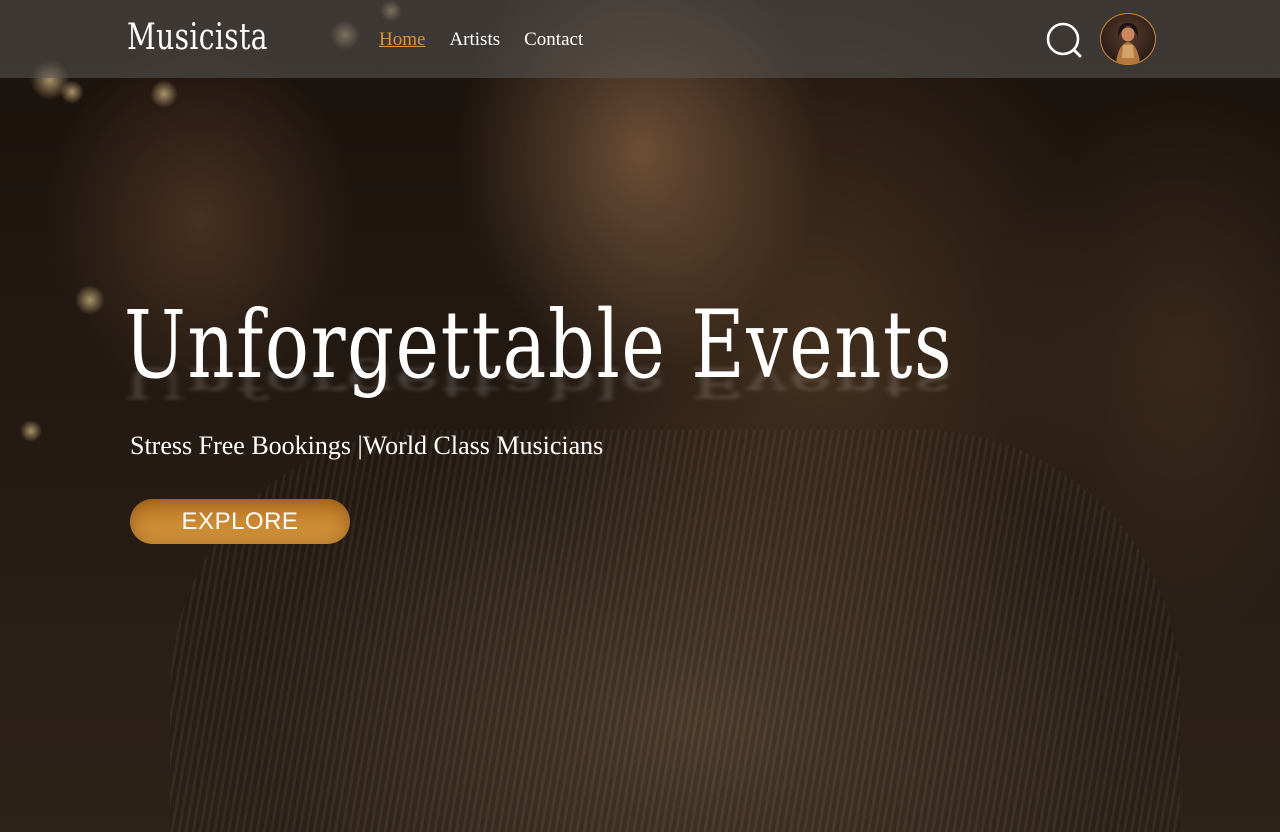 Image resolution: width=1280 pixels, height=832 pixels. Describe the element at coordinates (197, 38) in the screenshot. I see `brand-logo: Musicista` at that location.